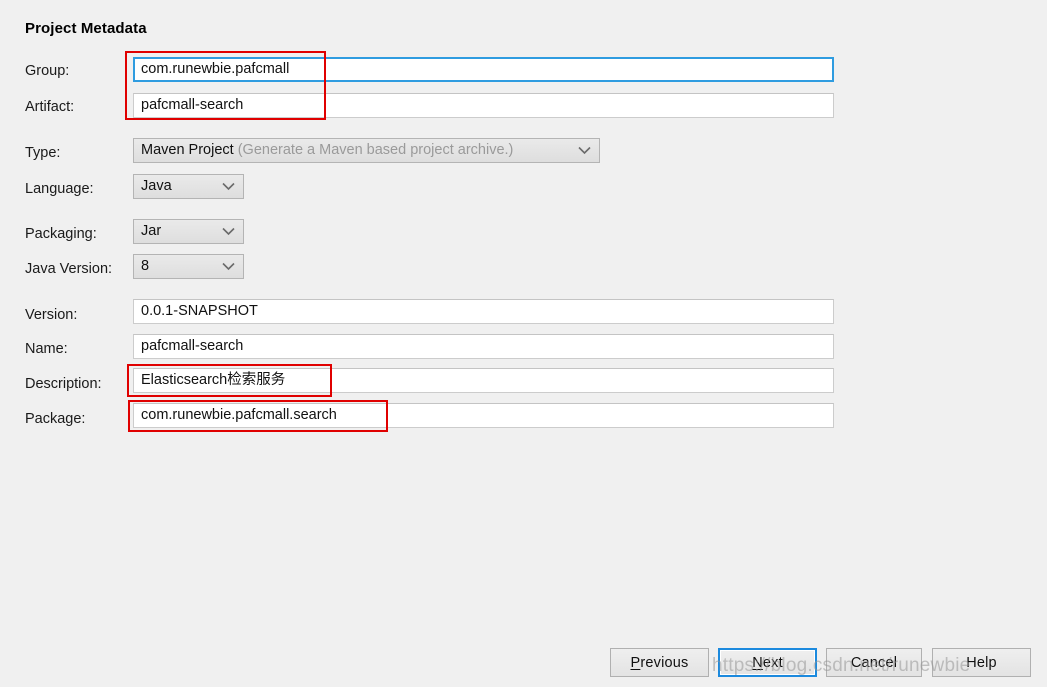 This screenshot has width=1047, height=687. I want to click on next-button-label: Next, so click(767, 662).